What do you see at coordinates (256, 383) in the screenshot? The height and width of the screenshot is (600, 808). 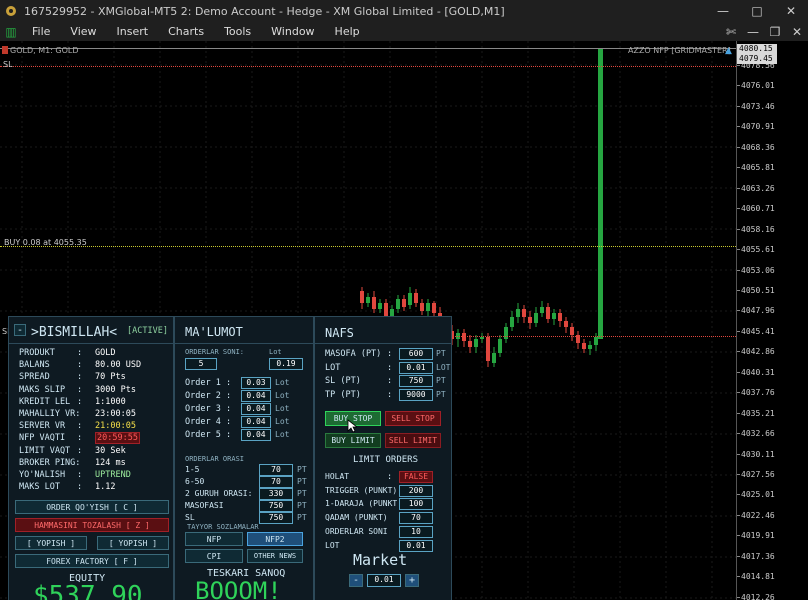 I see `order-lot-input: 0.03` at bounding box center [256, 383].